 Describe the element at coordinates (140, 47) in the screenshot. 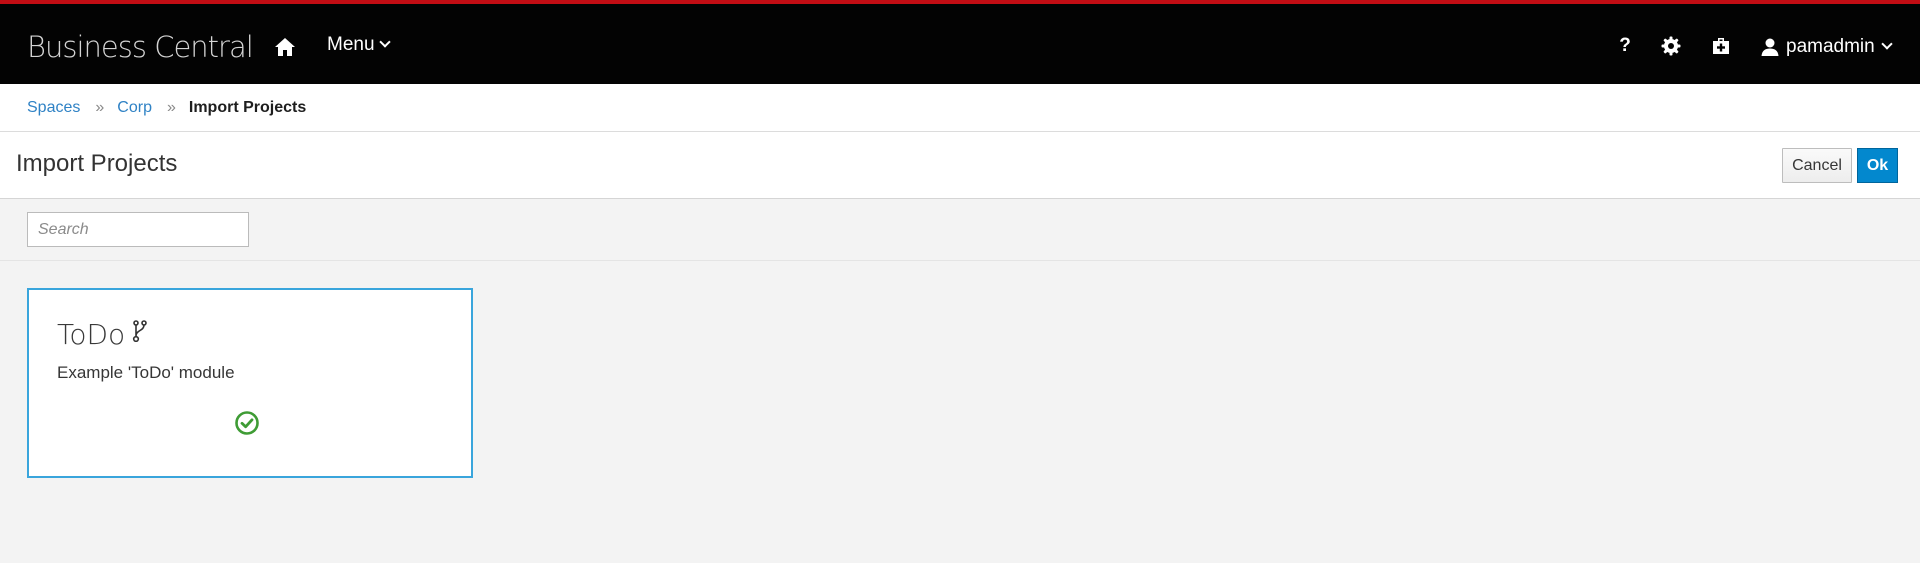

I see `brand-logo: Business Central` at that location.